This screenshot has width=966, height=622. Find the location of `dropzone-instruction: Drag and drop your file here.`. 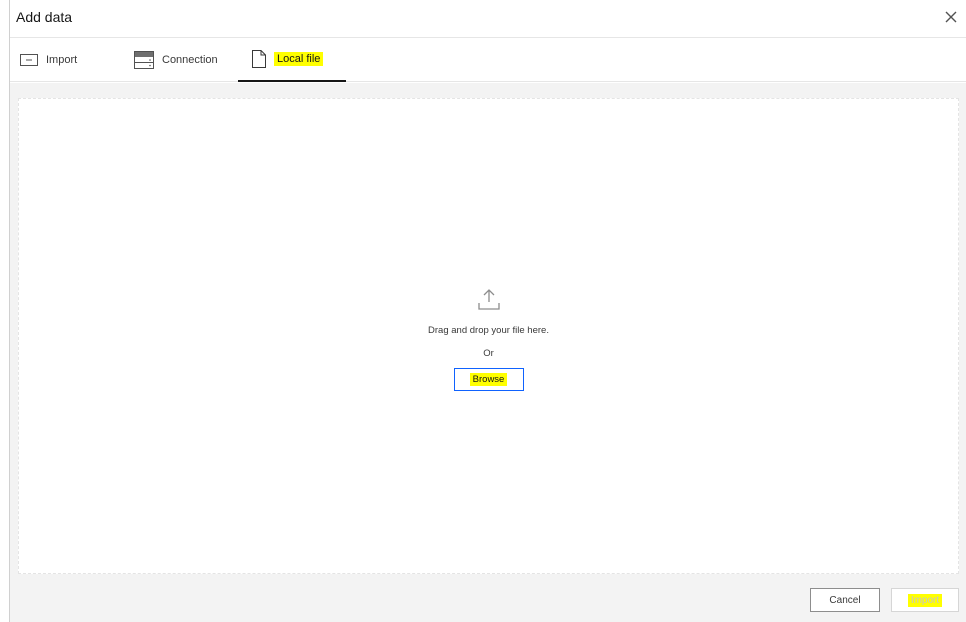

dropzone-instruction: Drag and drop your file here. is located at coordinates (488, 330).